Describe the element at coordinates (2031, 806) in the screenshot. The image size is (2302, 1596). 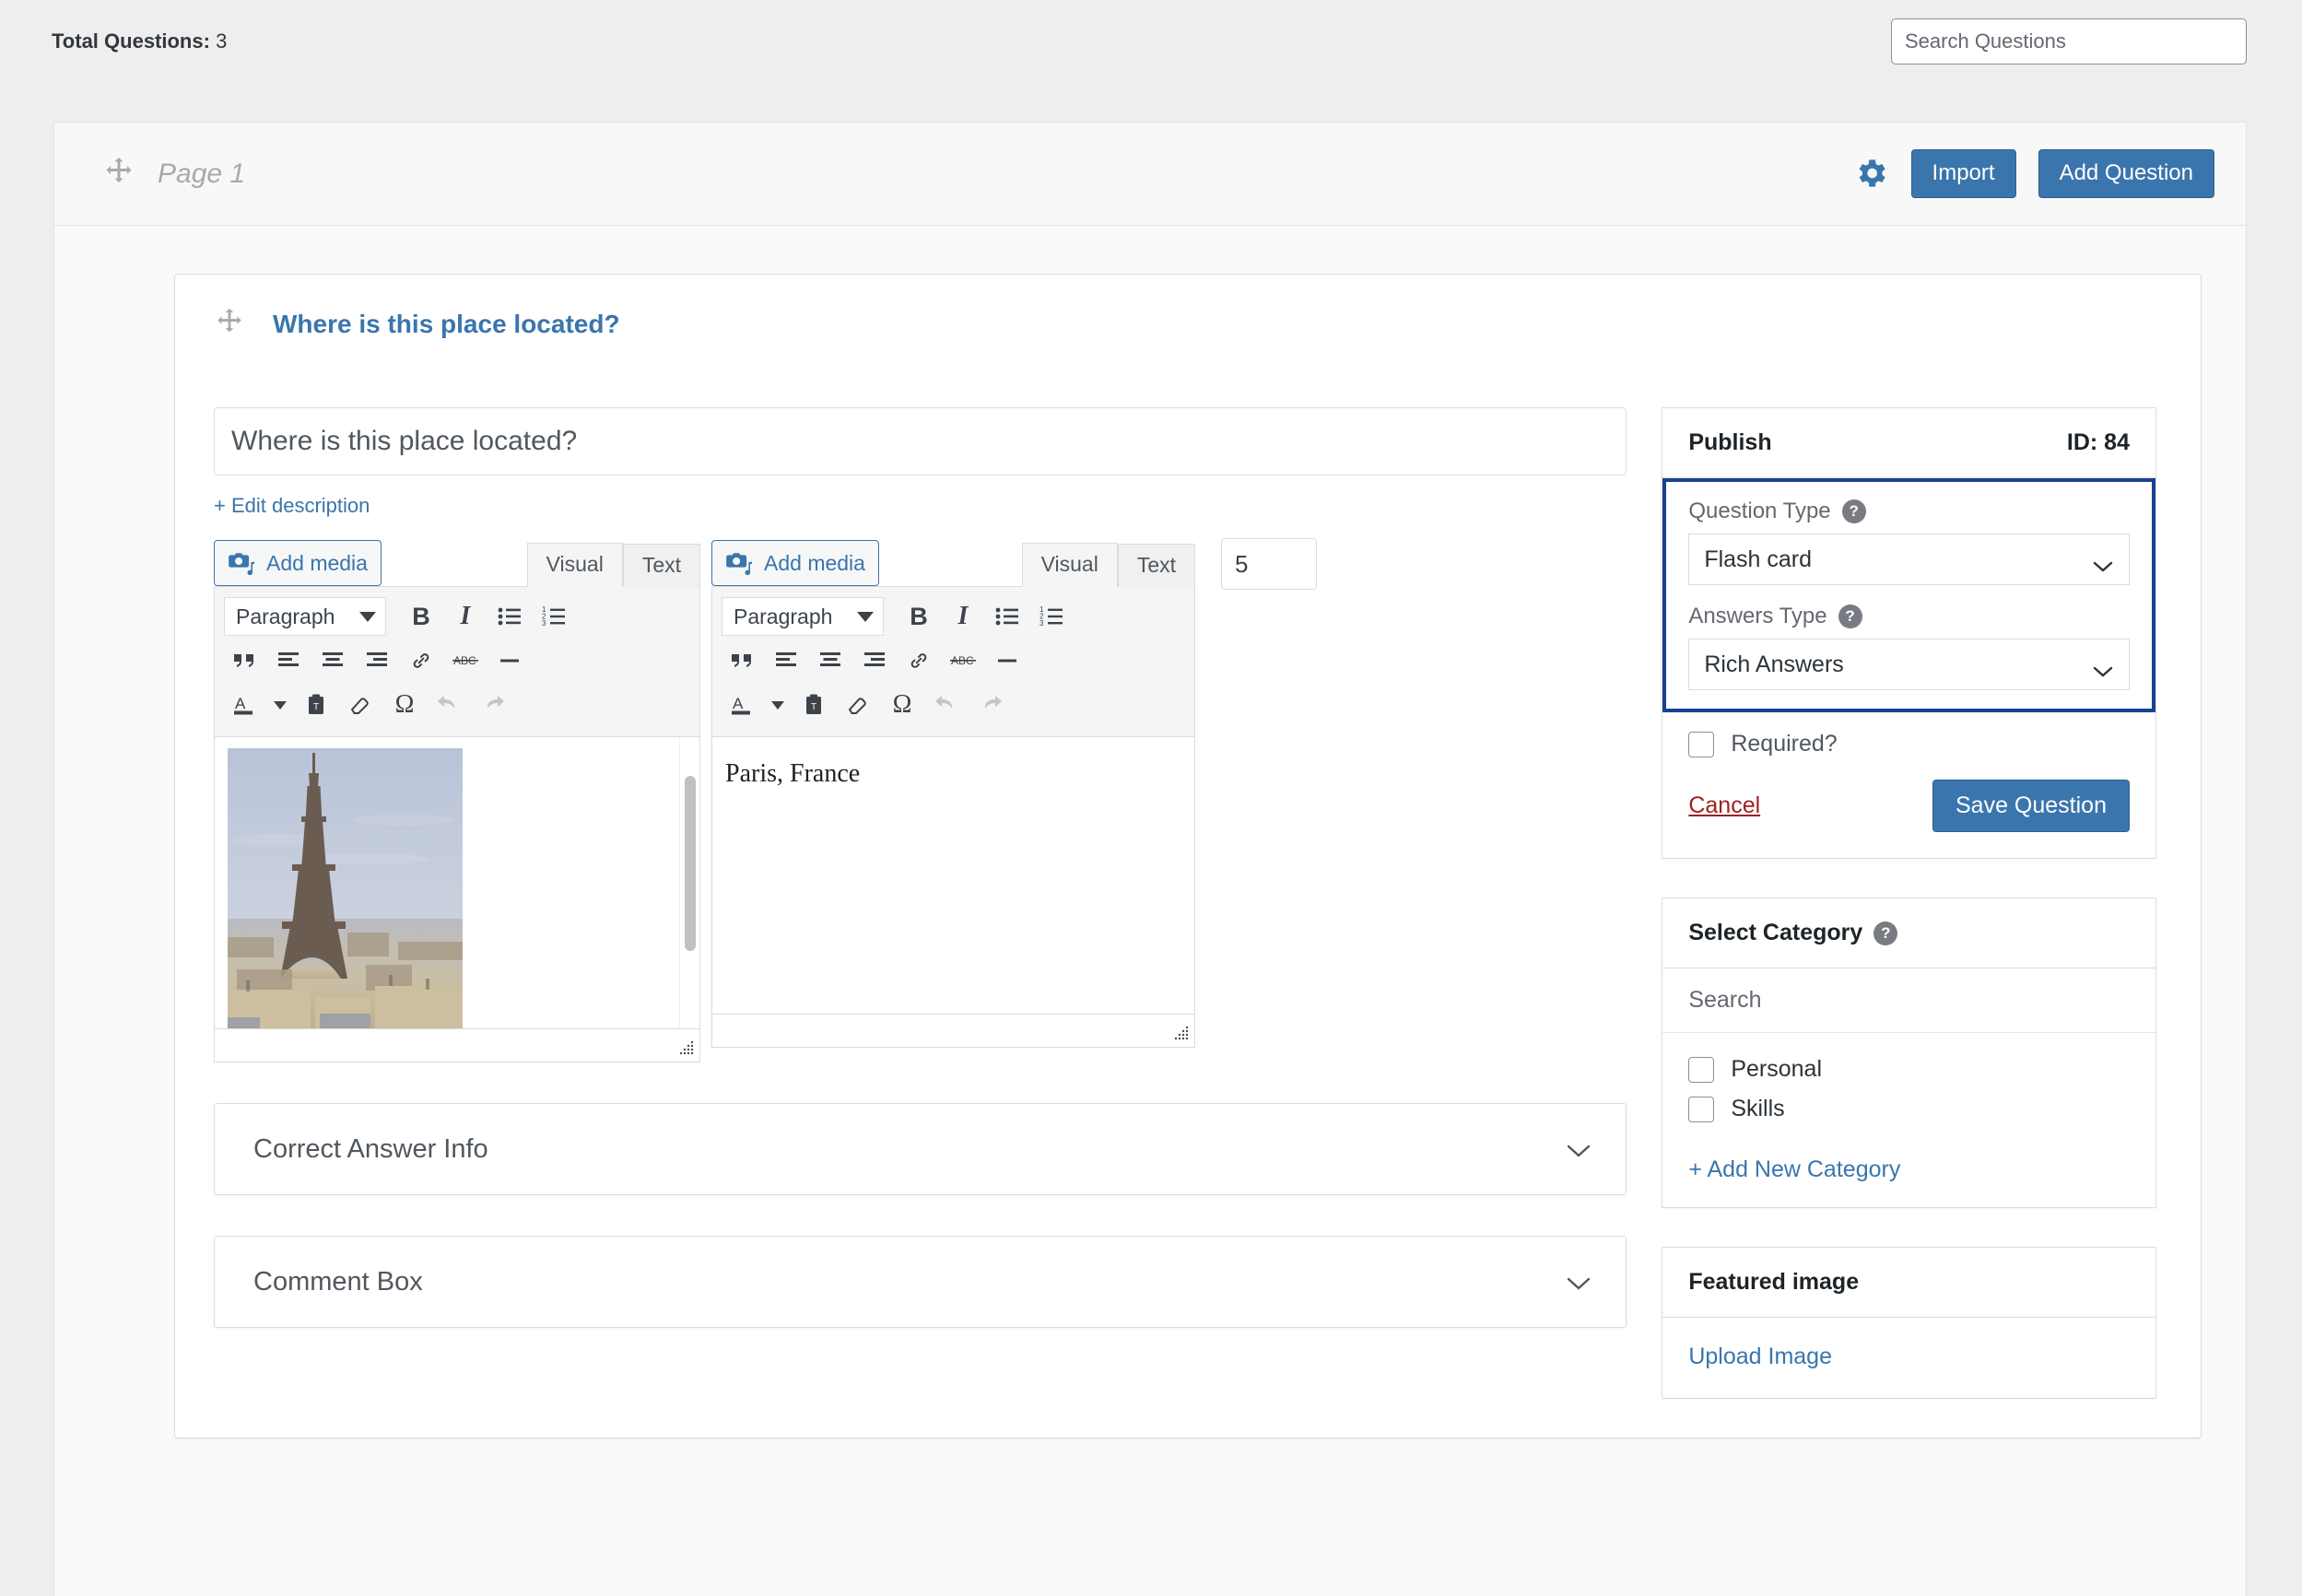
I see `save-question-button: Save Question` at that location.